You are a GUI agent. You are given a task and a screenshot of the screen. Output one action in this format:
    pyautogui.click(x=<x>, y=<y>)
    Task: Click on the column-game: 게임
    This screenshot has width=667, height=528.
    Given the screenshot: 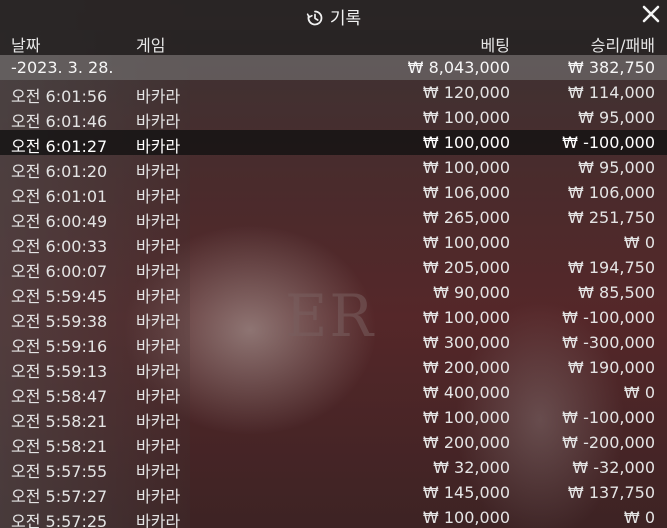 What is the action you would take?
    pyautogui.click(x=151, y=45)
    